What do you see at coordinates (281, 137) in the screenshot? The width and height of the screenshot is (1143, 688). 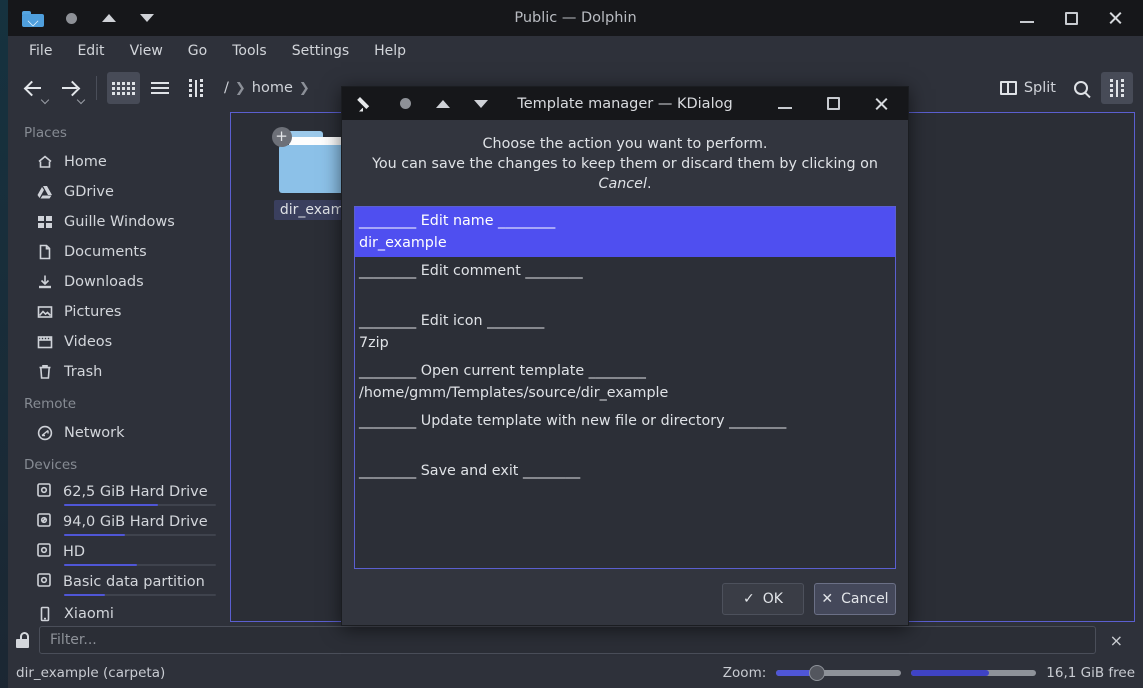 I see `plus-badge-icon: +` at bounding box center [281, 137].